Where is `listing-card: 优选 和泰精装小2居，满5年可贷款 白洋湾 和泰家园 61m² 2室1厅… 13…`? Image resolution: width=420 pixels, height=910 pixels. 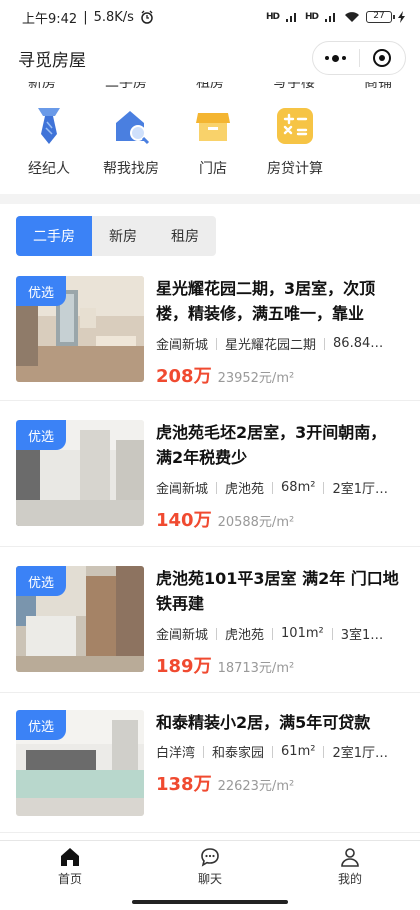 listing-card: 优选 和泰精装小2居，满5年可贷款 白洋湾 和泰家园 61m² 2室1厅… 13… is located at coordinates (218, 765).